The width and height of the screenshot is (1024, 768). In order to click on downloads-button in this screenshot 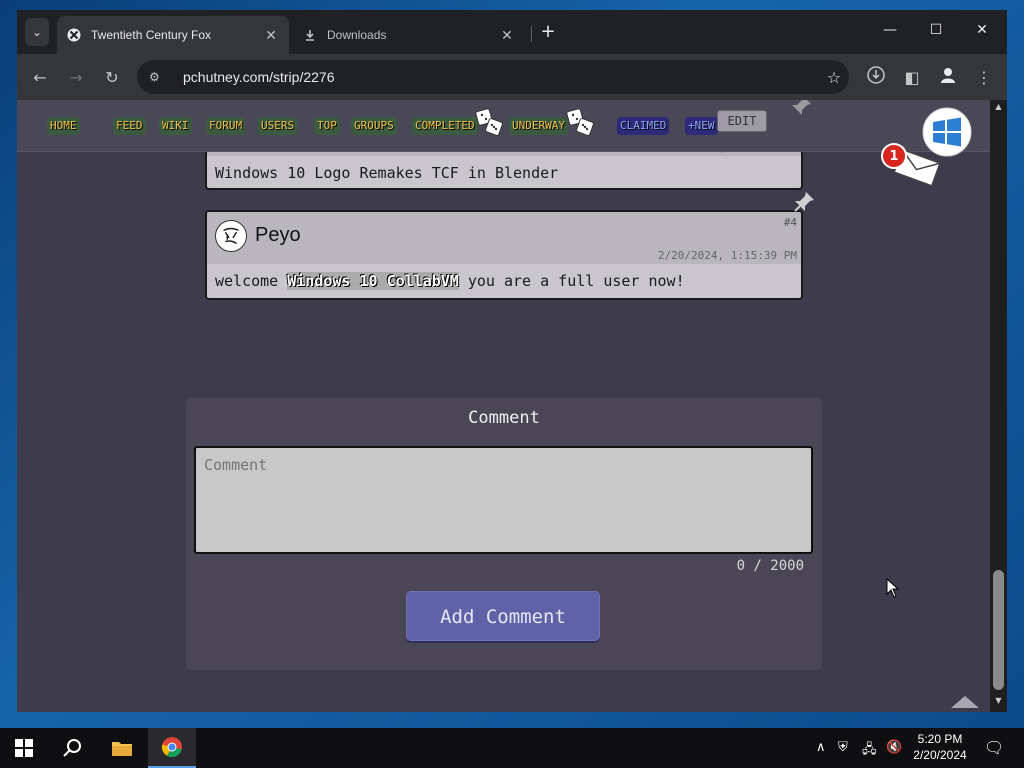, I will do `click(876, 77)`.